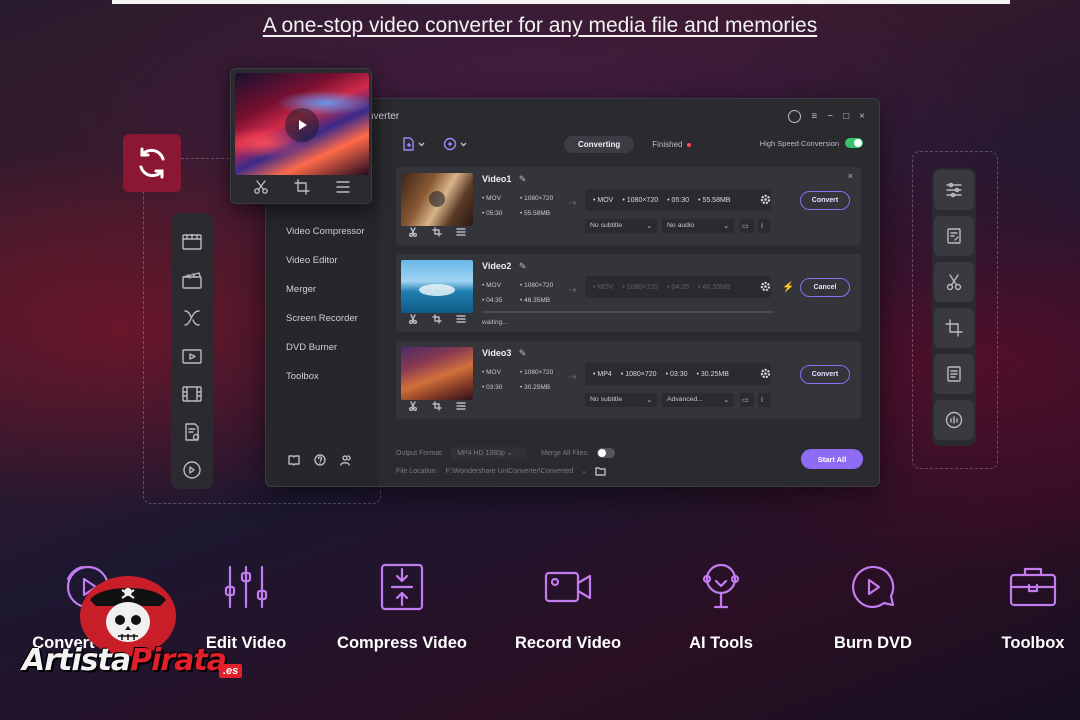  I want to click on cancel-button: Cancel, so click(825, 287).